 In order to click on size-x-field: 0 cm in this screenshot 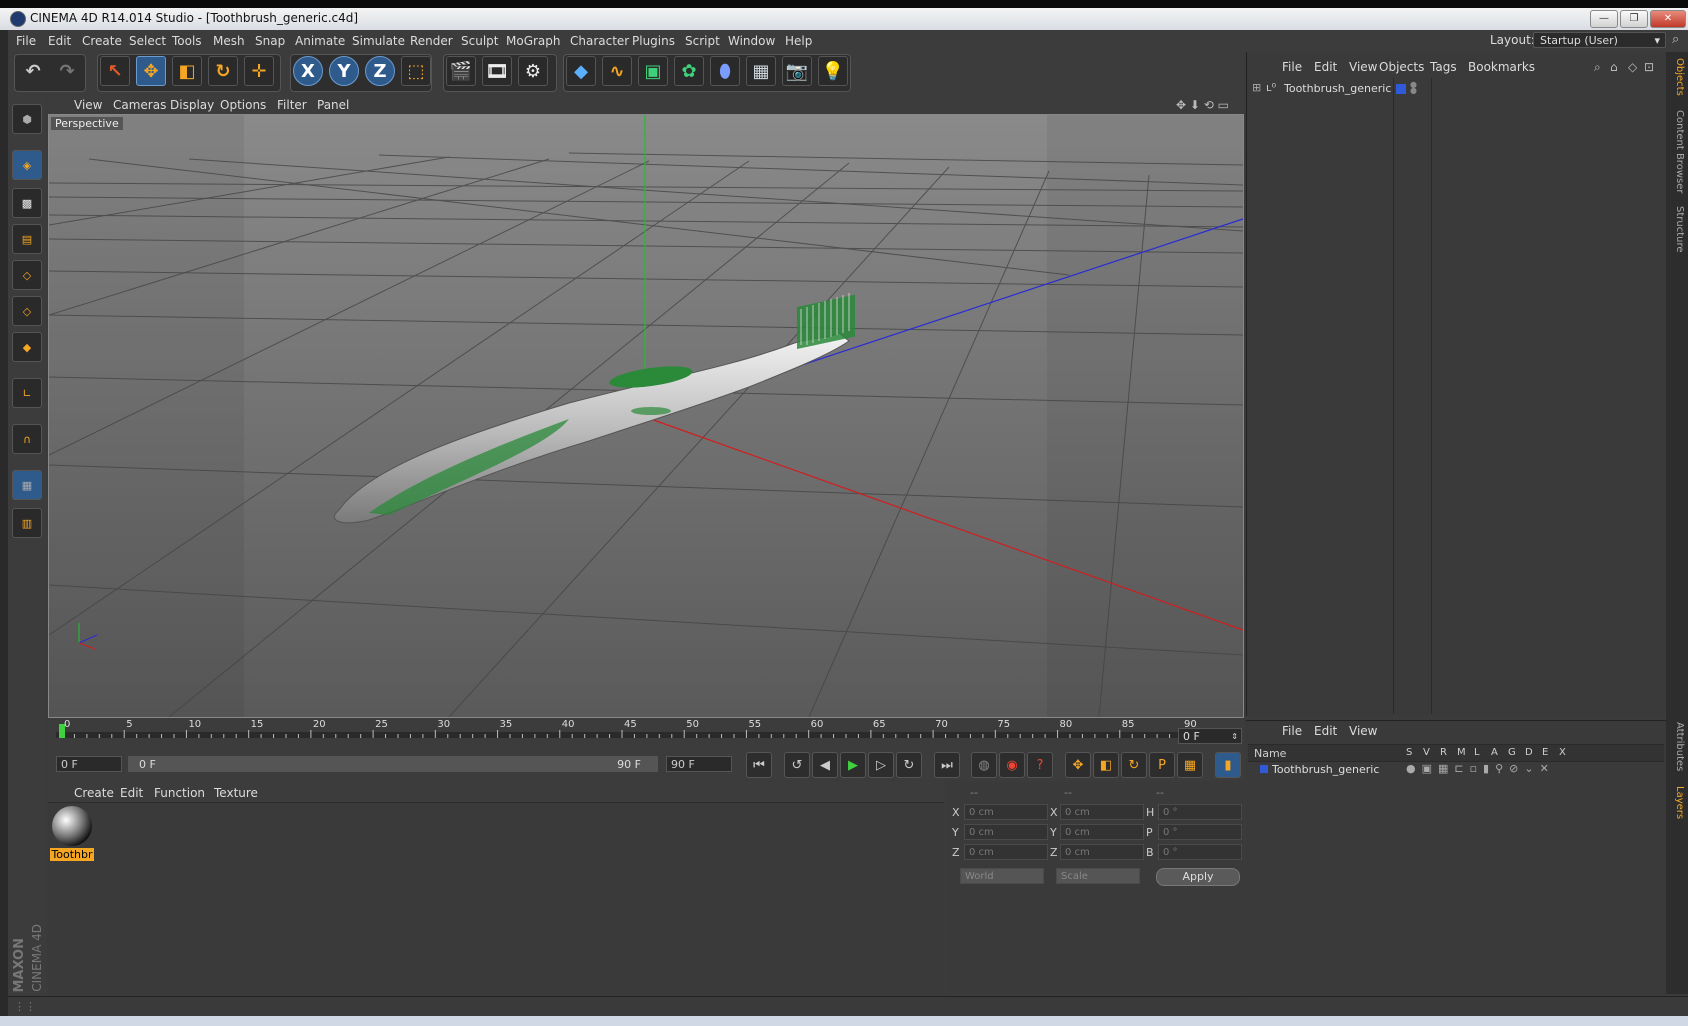, I will do `click(1102, 812)`.